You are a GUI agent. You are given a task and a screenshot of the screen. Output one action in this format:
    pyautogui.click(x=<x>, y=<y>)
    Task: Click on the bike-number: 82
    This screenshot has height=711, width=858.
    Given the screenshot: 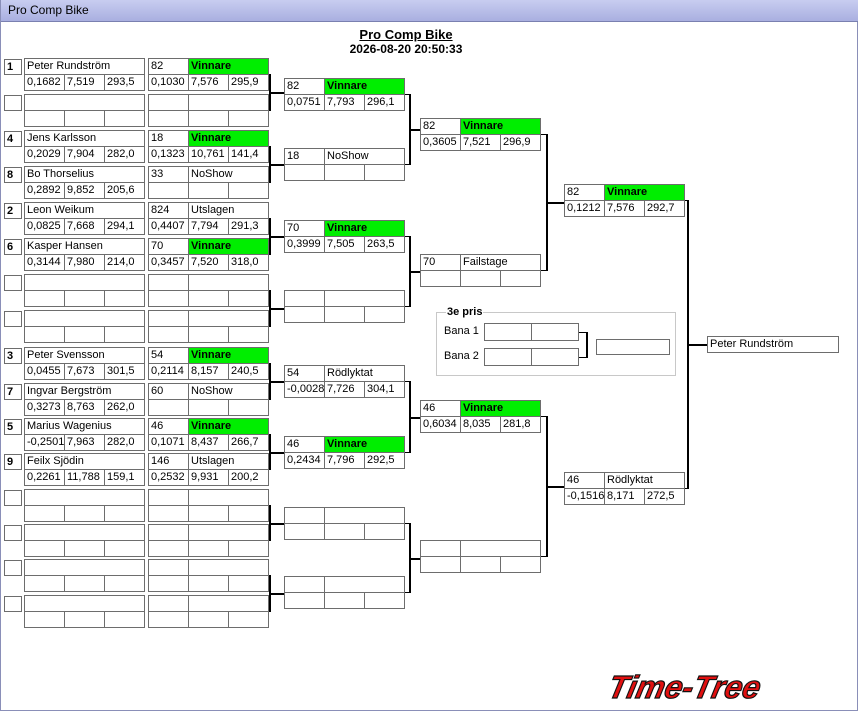 What is the action you would take?
    pyautogui.click(x=168, y=66)
    